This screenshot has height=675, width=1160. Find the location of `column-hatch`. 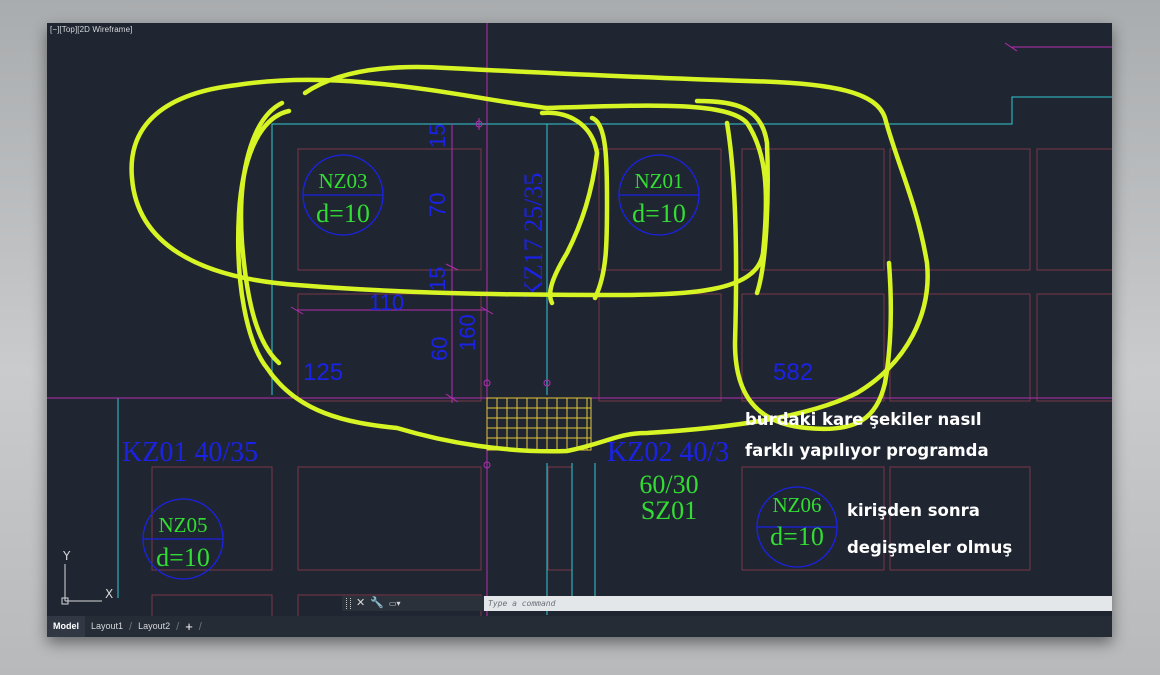

column-hatch is located at coordinates (539, 424).